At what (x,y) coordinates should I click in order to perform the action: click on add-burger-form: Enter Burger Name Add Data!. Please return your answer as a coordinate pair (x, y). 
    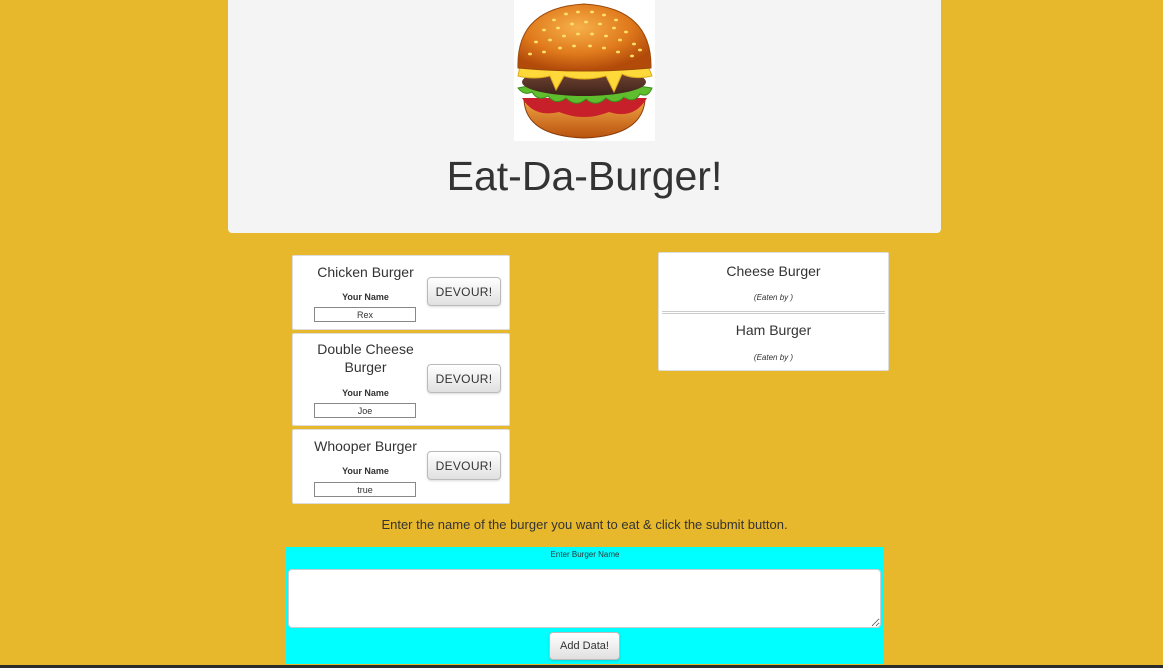
    Looking at the image, I should click on (585, 605).